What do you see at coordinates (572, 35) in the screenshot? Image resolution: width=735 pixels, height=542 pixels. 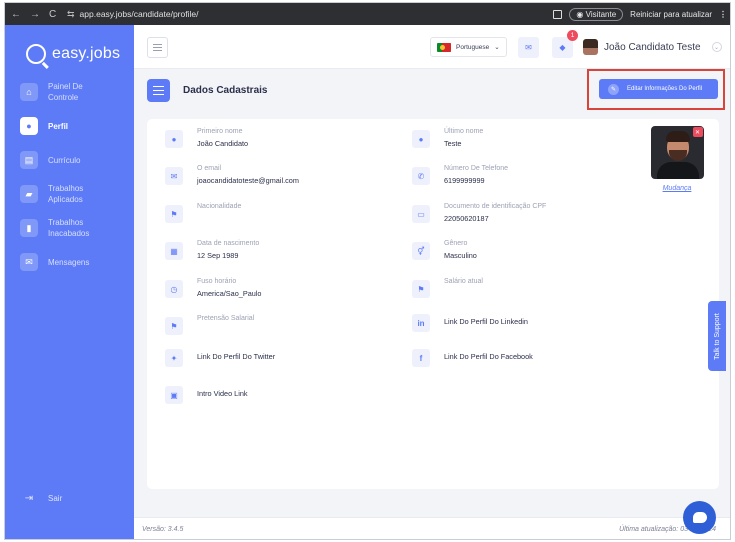 I see `notification-badge: 1` at bounding box center [572, 35].